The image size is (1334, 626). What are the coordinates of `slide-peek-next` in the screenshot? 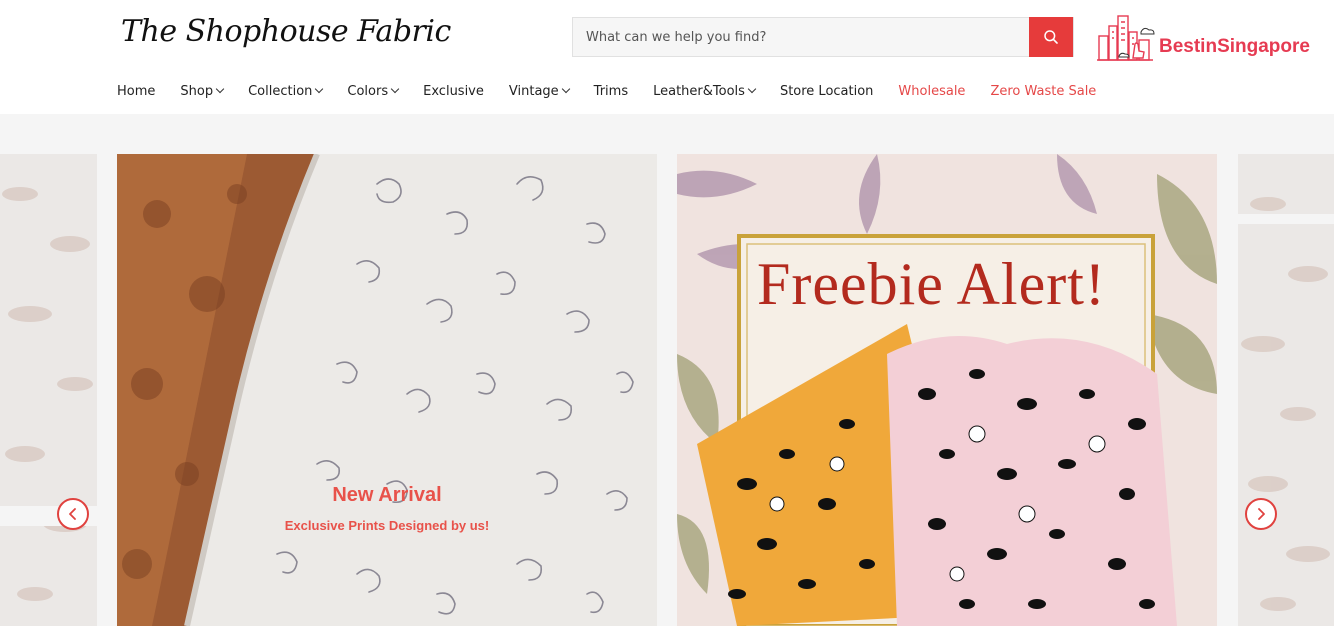 It's located at (1286, 390).